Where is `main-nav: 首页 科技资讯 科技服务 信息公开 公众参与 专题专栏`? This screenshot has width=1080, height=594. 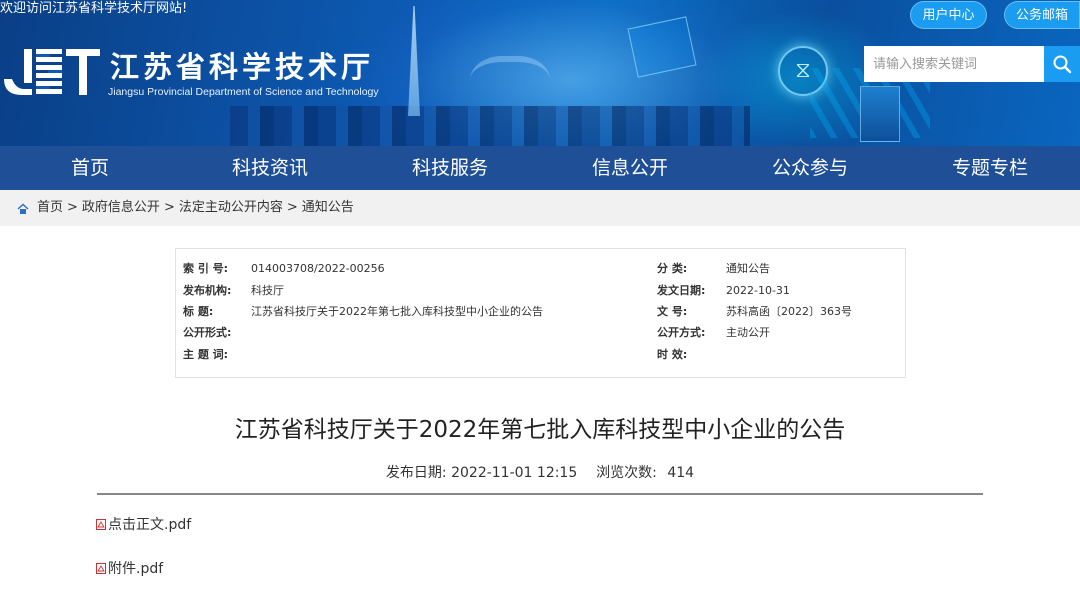 main-nav: 首页 科技资讯 科技服务 信息公开 公众参与 专题专栏 is located at coordinates (540, 168).